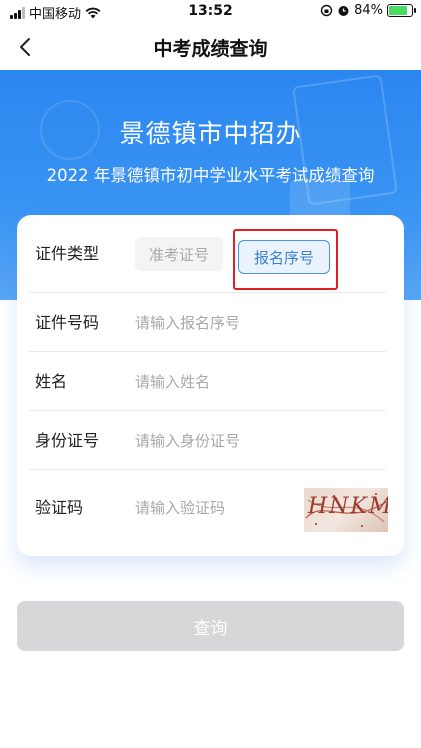  Describe the element at coordinates (179, 254) in the screenshot. I see `id-type-option-exam-number: 准考证号` at that location.